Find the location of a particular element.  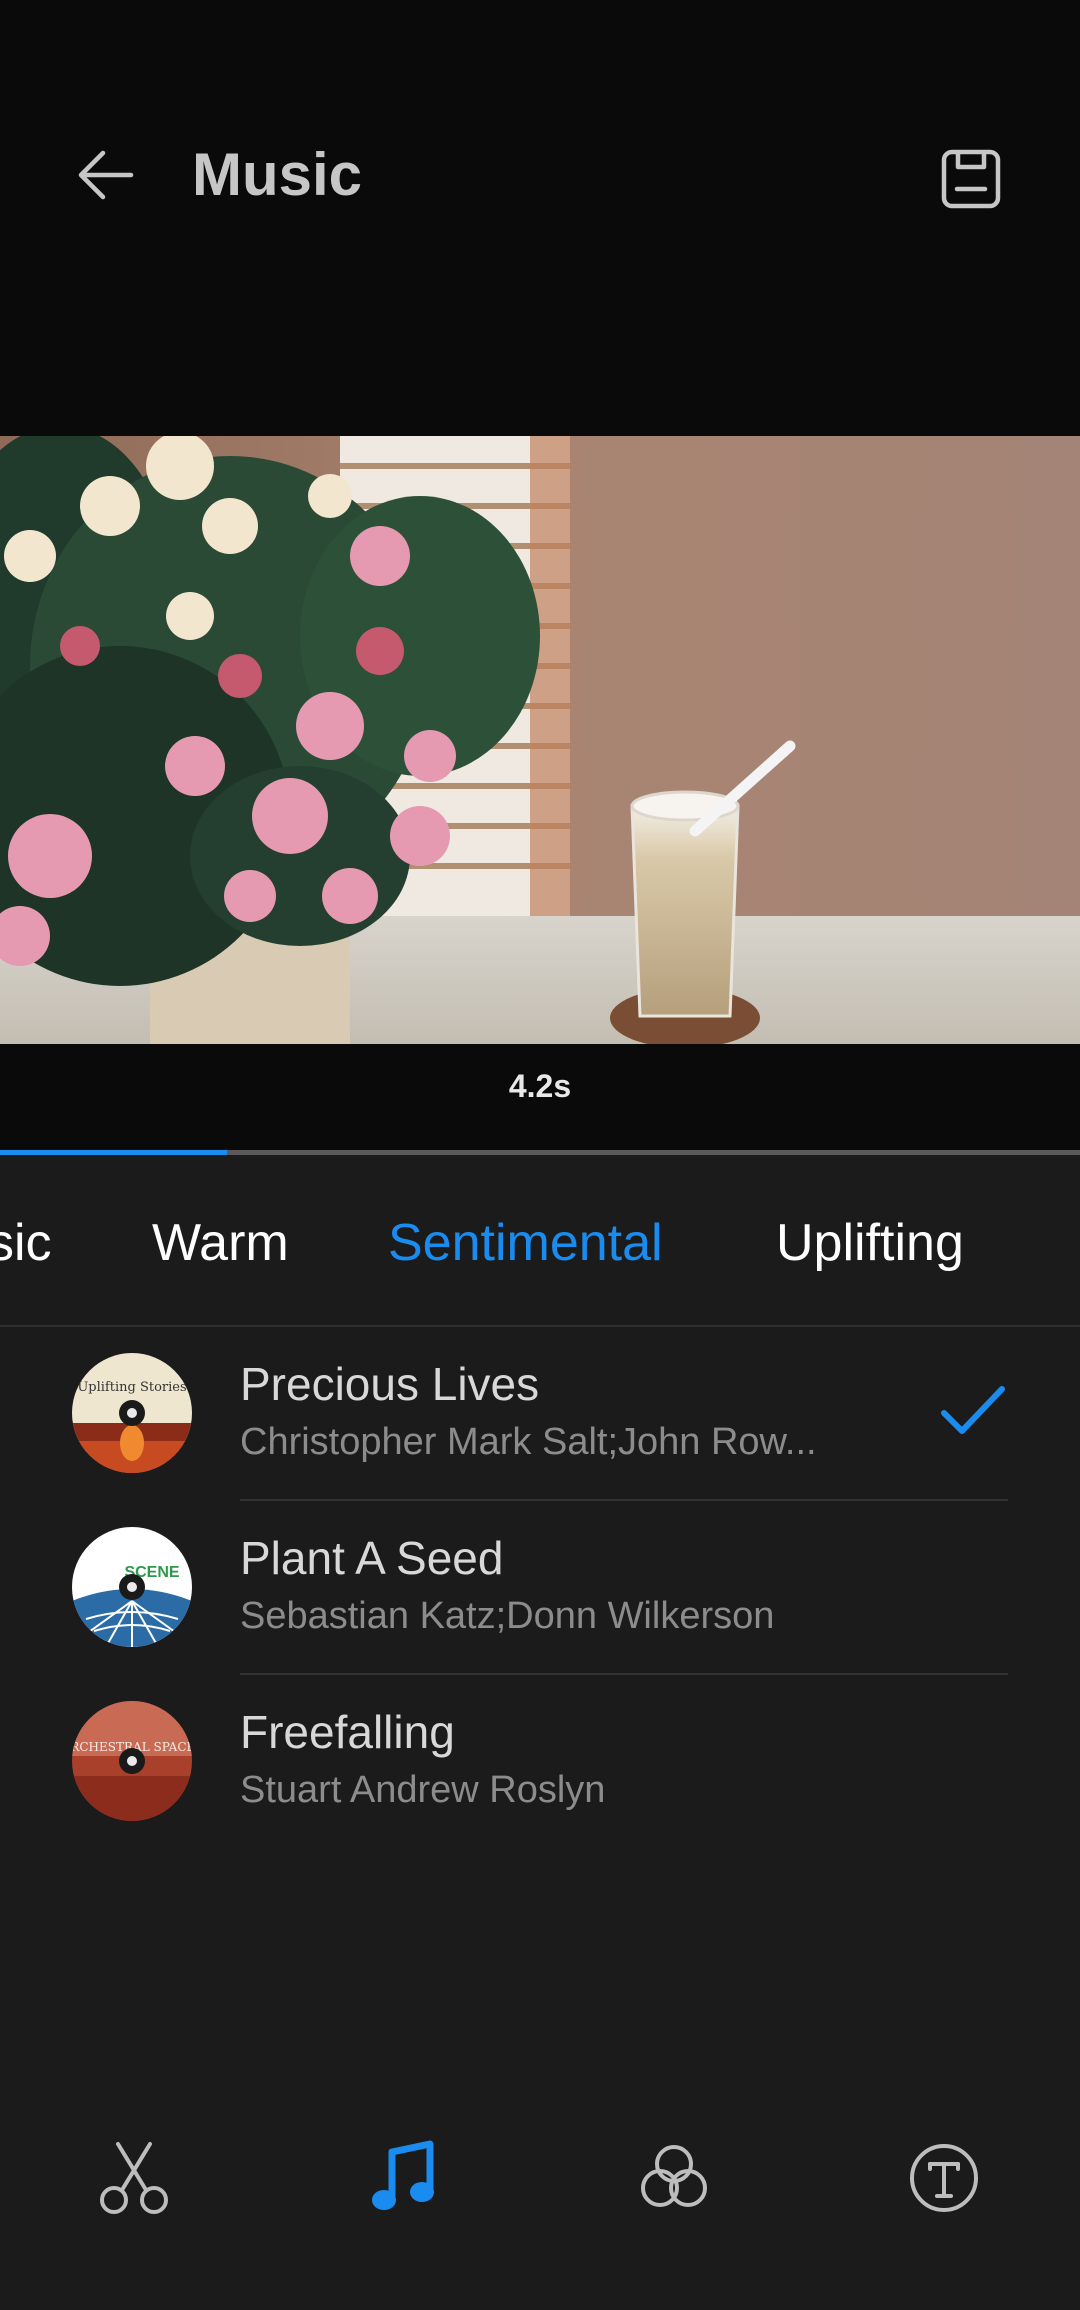

album-cover: ORCHESTRAL SPACES is located at coordinates (132, 1761).